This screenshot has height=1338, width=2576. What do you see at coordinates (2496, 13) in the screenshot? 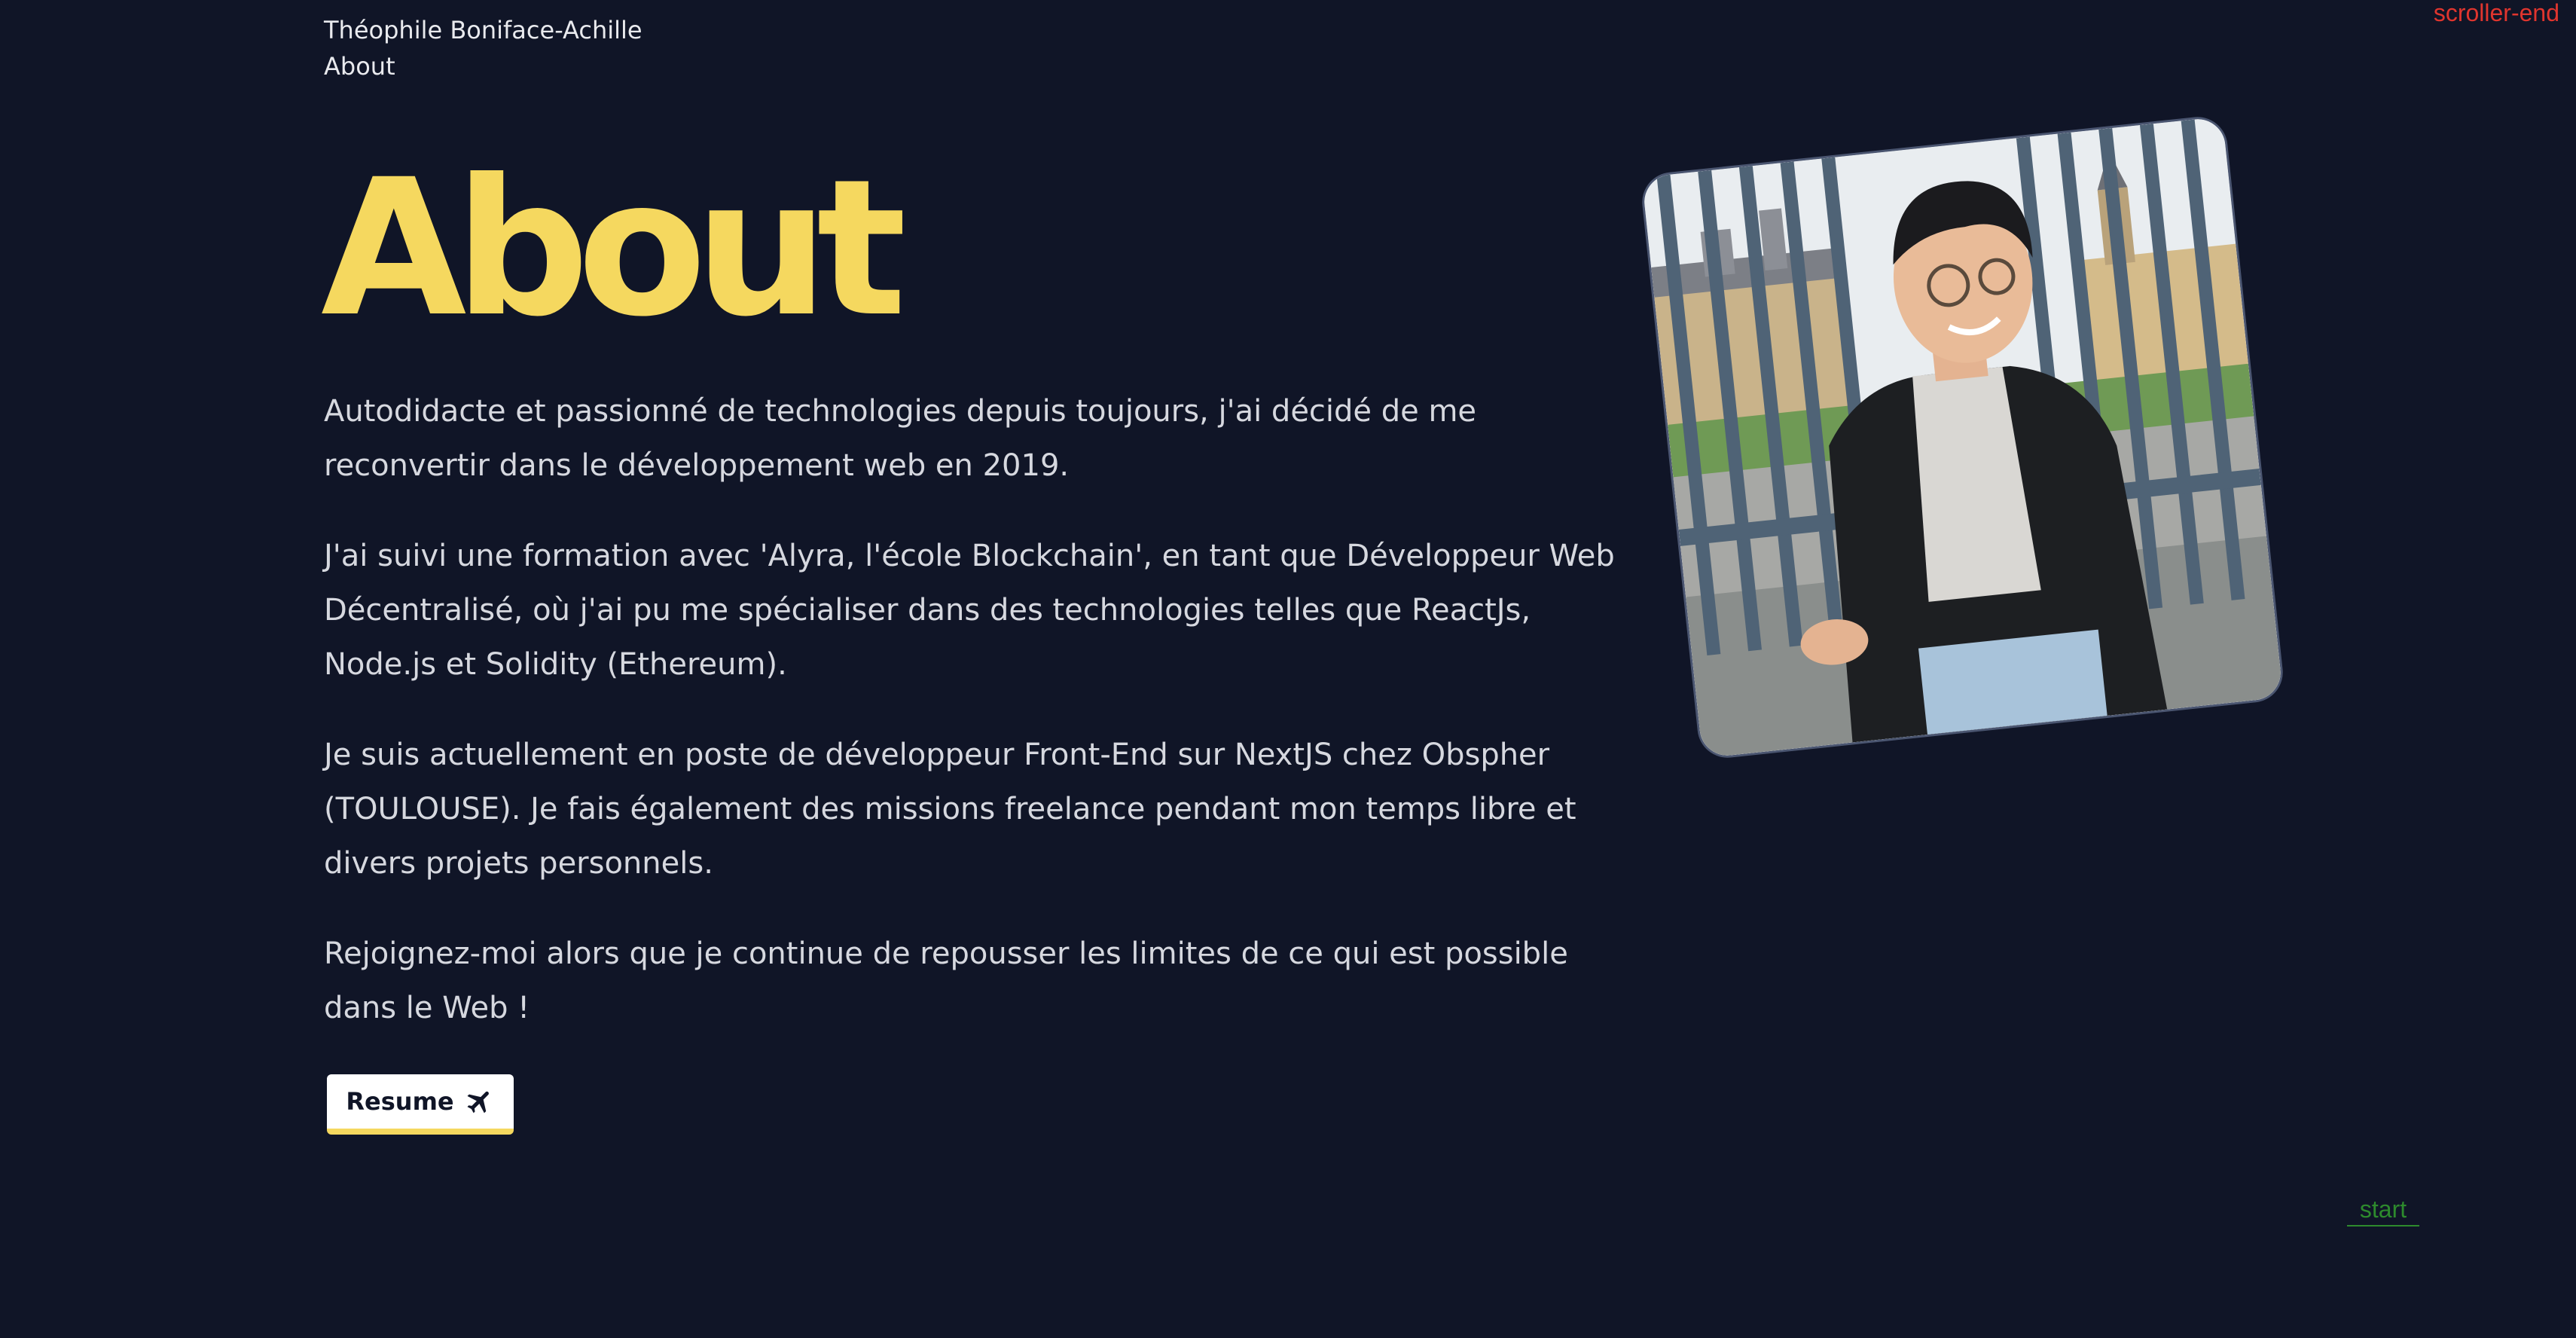
I see `scroller-end-marker: scroller-end` at bounding box center [2496, 13].